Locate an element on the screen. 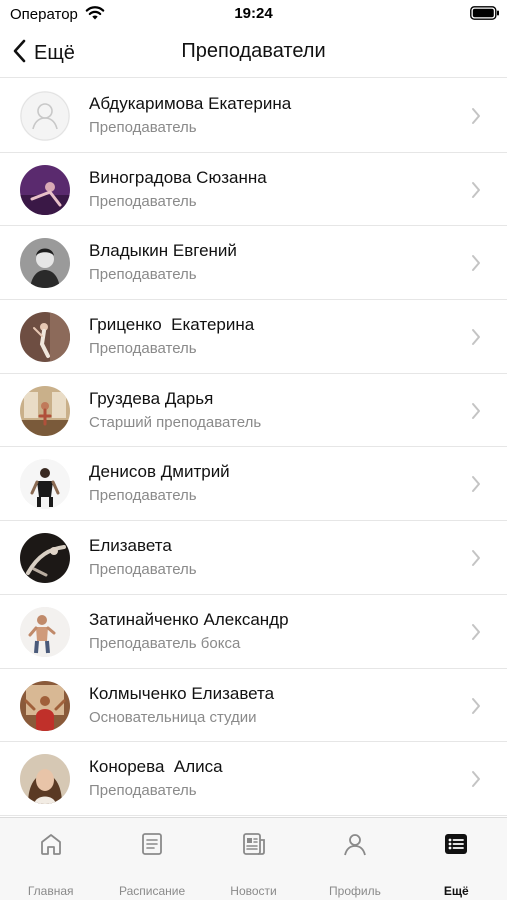 The image size is (507, 900). teacher-row: Гриценко Екатерина Преподаватель is located at coordinates (253, 337).